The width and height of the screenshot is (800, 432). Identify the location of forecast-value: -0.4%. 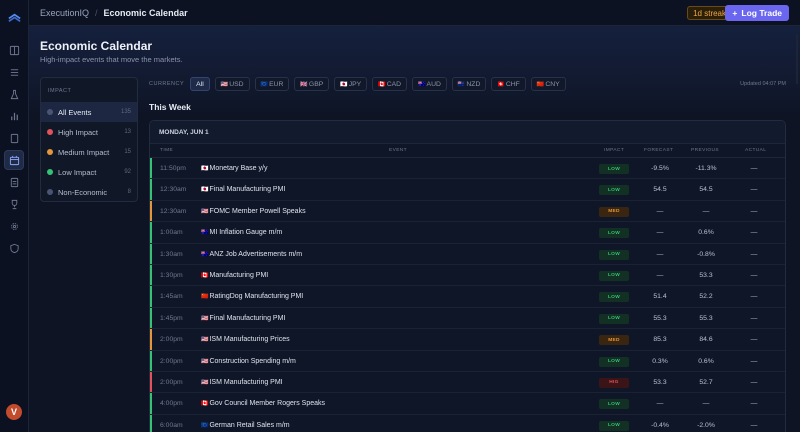
(660, 425).